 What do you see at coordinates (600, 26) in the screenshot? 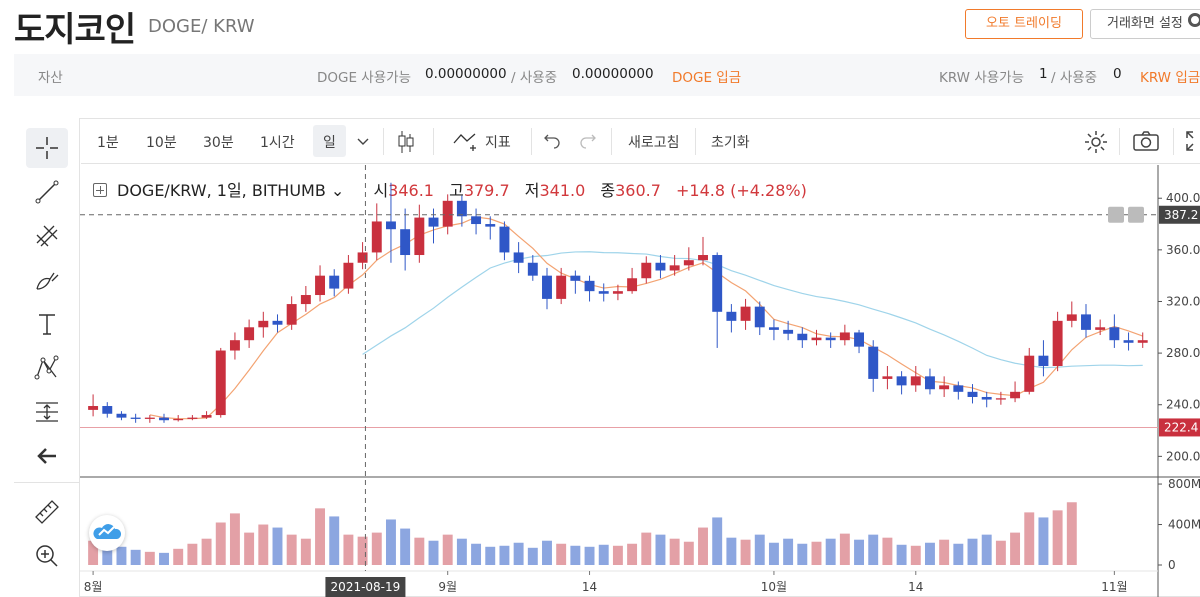
I see `title-row: 도지코인 DOGE/ KRW 오토 트레이딩 거래화면 설정` at bounding box center [600, 26].